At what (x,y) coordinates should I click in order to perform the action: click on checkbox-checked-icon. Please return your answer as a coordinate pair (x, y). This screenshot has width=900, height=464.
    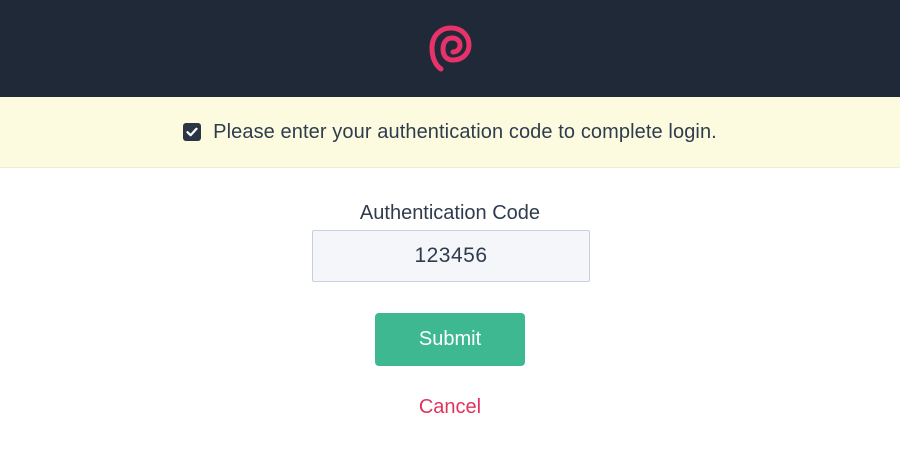
    Looking at the image, I should click on (192, 132).